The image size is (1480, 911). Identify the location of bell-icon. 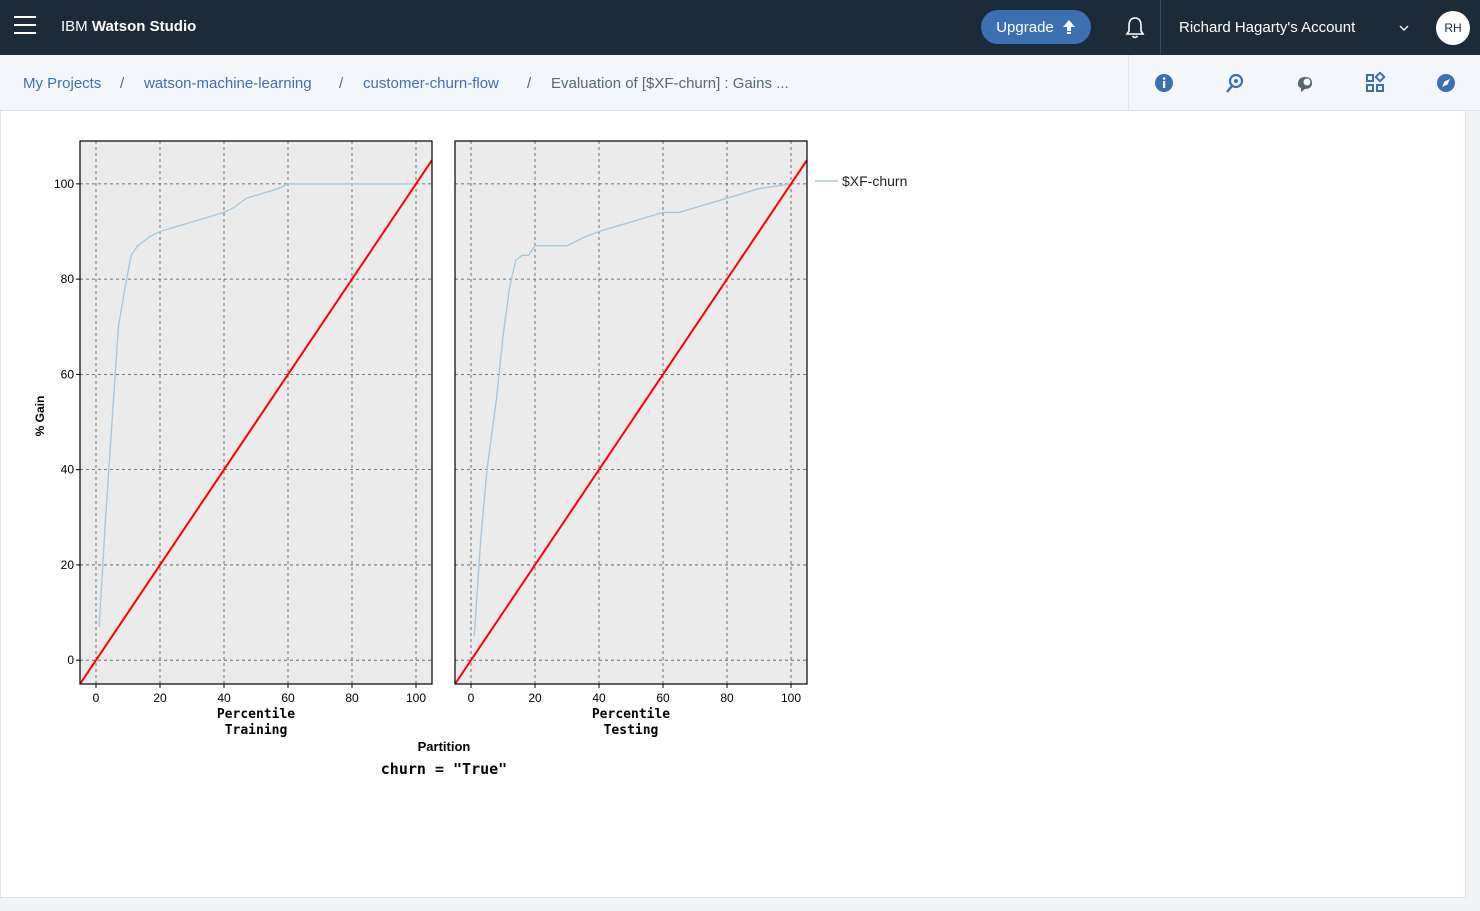
(1135, 28).